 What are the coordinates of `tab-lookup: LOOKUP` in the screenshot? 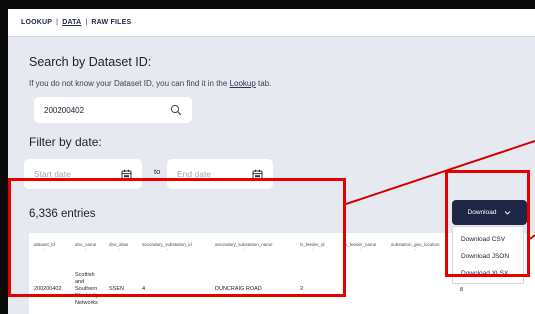 It's located at (36, 22).